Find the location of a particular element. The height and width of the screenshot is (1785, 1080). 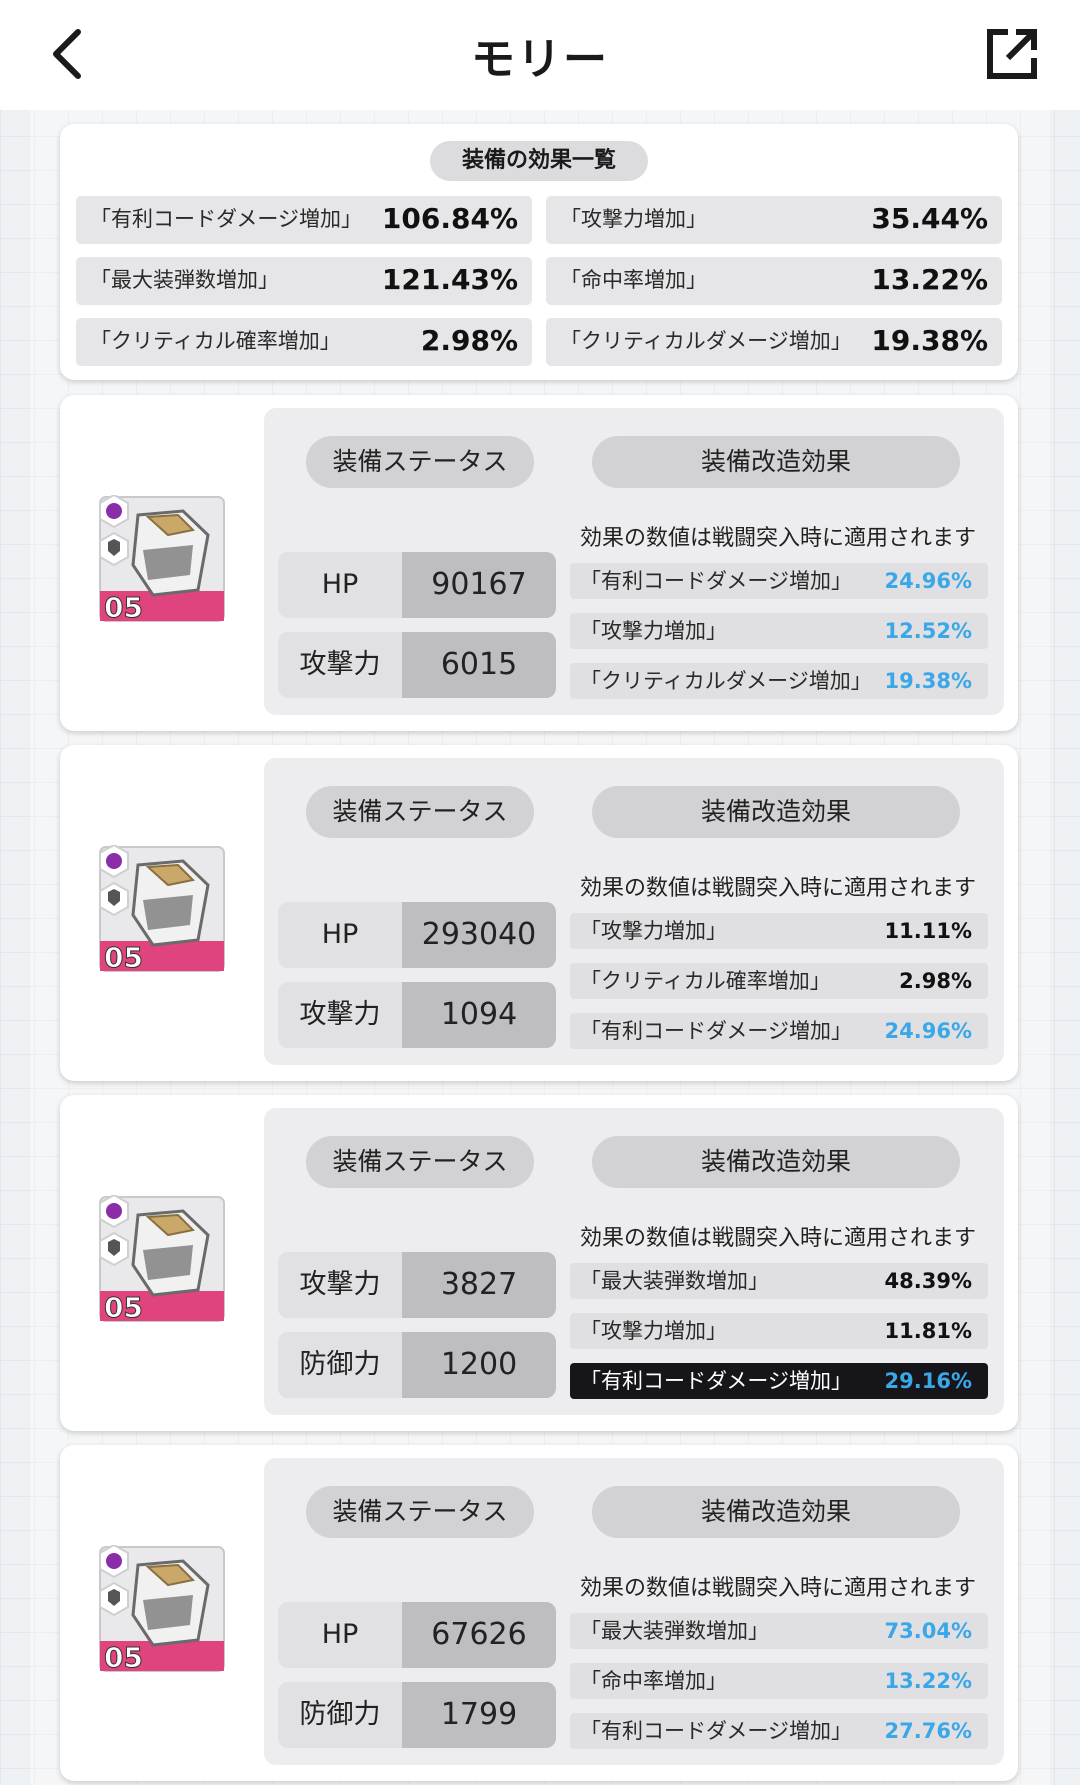

stat-value: 1094 is located at coordinates (479, 1015).